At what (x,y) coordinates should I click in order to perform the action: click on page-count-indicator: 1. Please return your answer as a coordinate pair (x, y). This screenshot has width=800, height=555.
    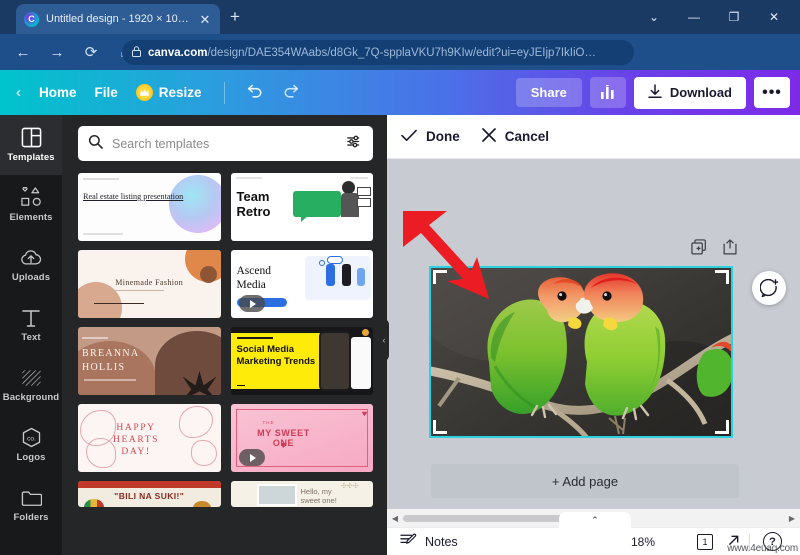
    Looking at the image, I should click on (707, 540).